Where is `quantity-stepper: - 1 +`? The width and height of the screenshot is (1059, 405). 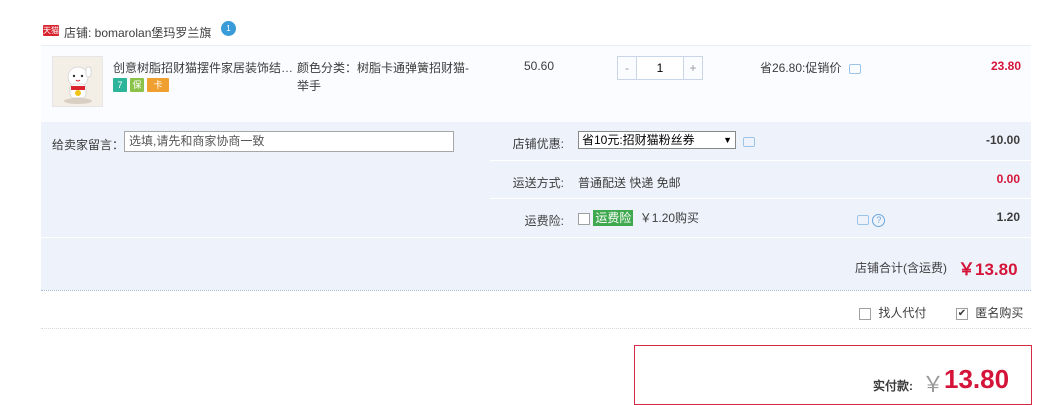
quantity-stepper: - 1 + is located at coordinates (660, 68).